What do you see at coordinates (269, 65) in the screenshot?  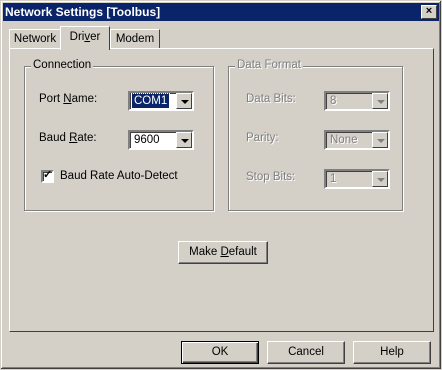 I see `data-format-group-title: Data Format` at bounding box center [269, 65].